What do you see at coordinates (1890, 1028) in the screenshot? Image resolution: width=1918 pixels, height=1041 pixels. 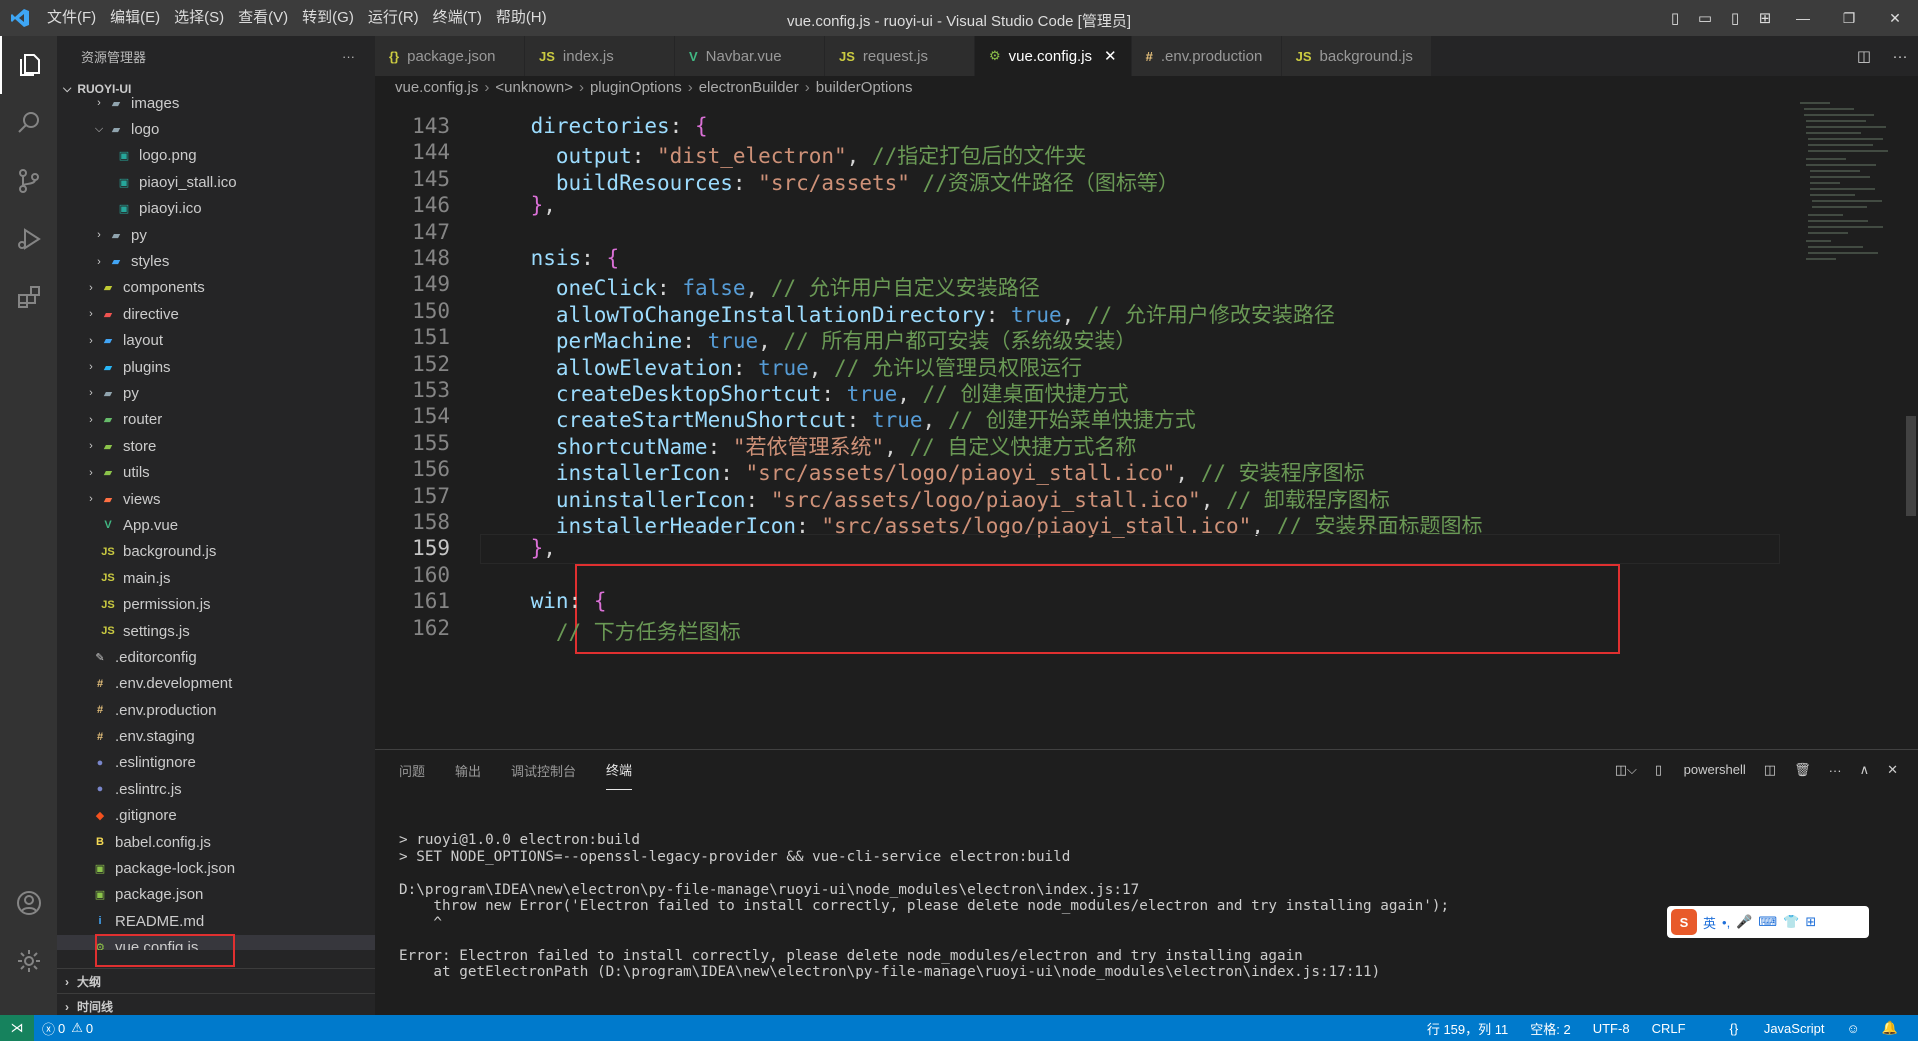 I see `notifications-bell-icon: 🔔` at bounding box center [1890, 1028].